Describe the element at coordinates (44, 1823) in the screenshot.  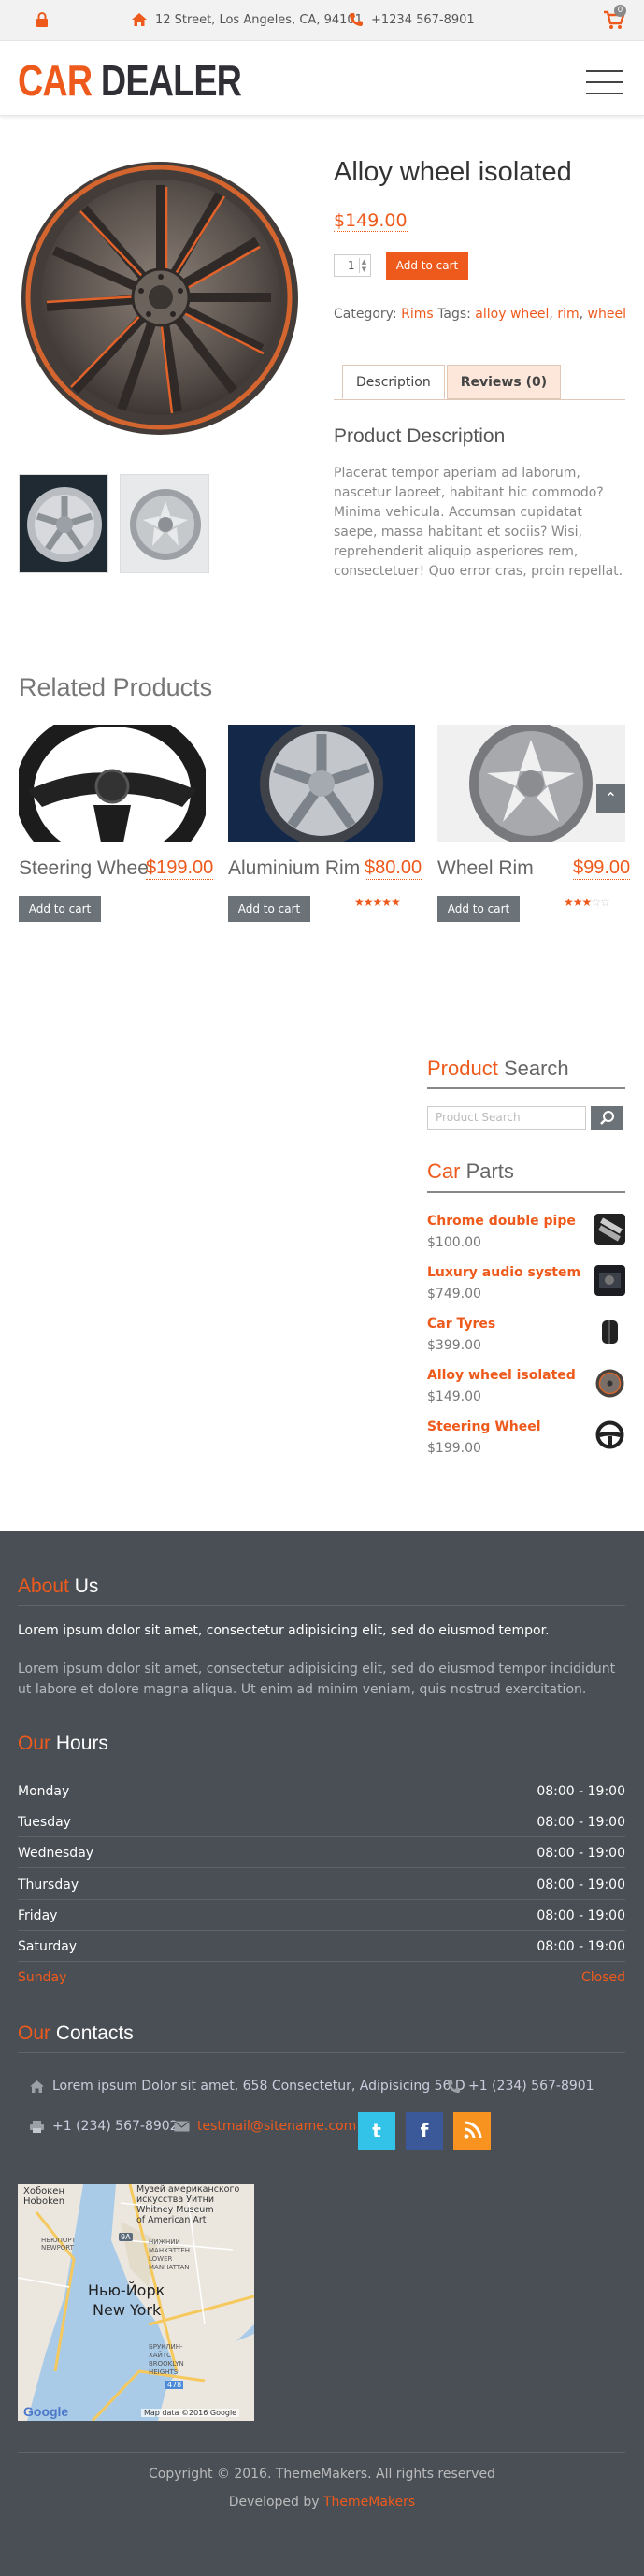
I see `hours-day: Tuesday` at that location.